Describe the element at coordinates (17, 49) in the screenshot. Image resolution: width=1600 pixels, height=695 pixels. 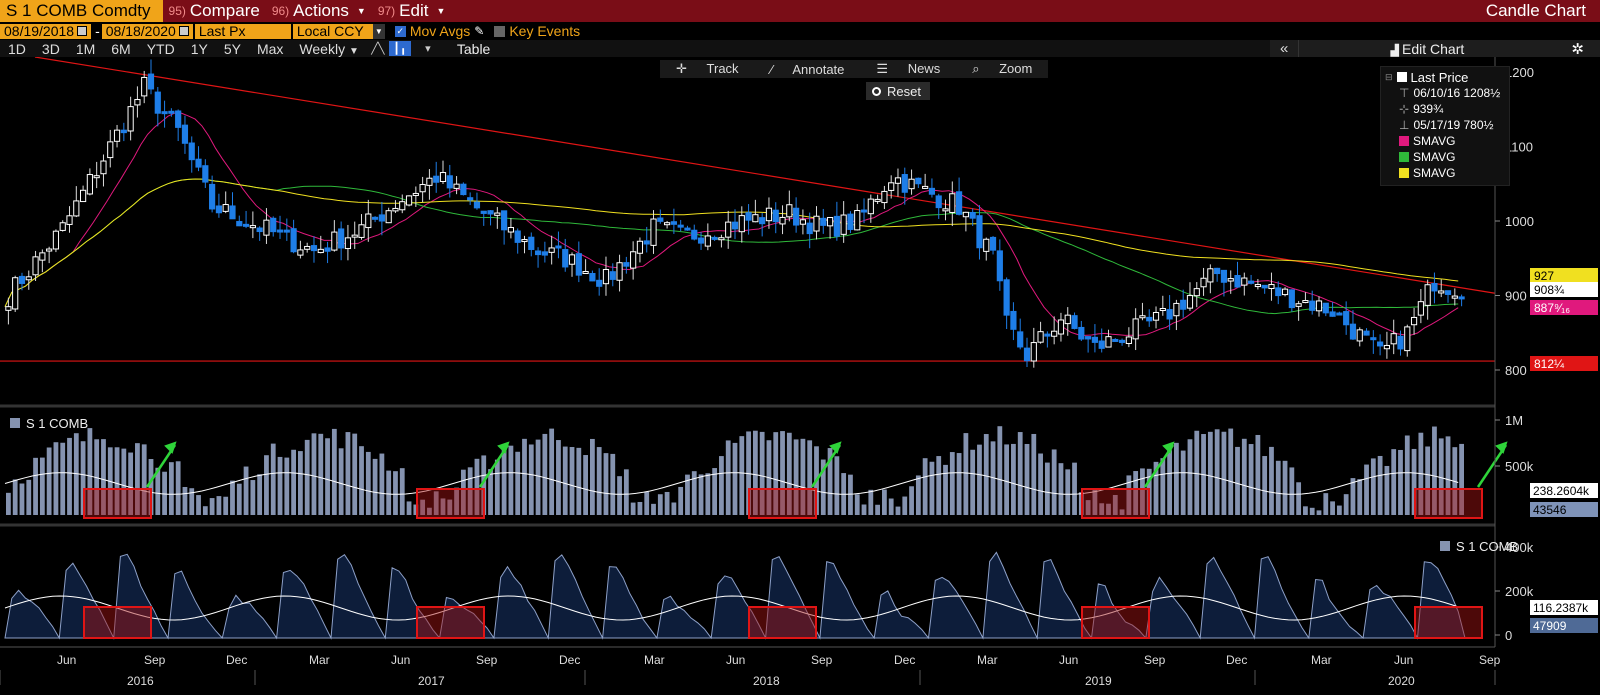
I see `period-1d: 1D` at that location.